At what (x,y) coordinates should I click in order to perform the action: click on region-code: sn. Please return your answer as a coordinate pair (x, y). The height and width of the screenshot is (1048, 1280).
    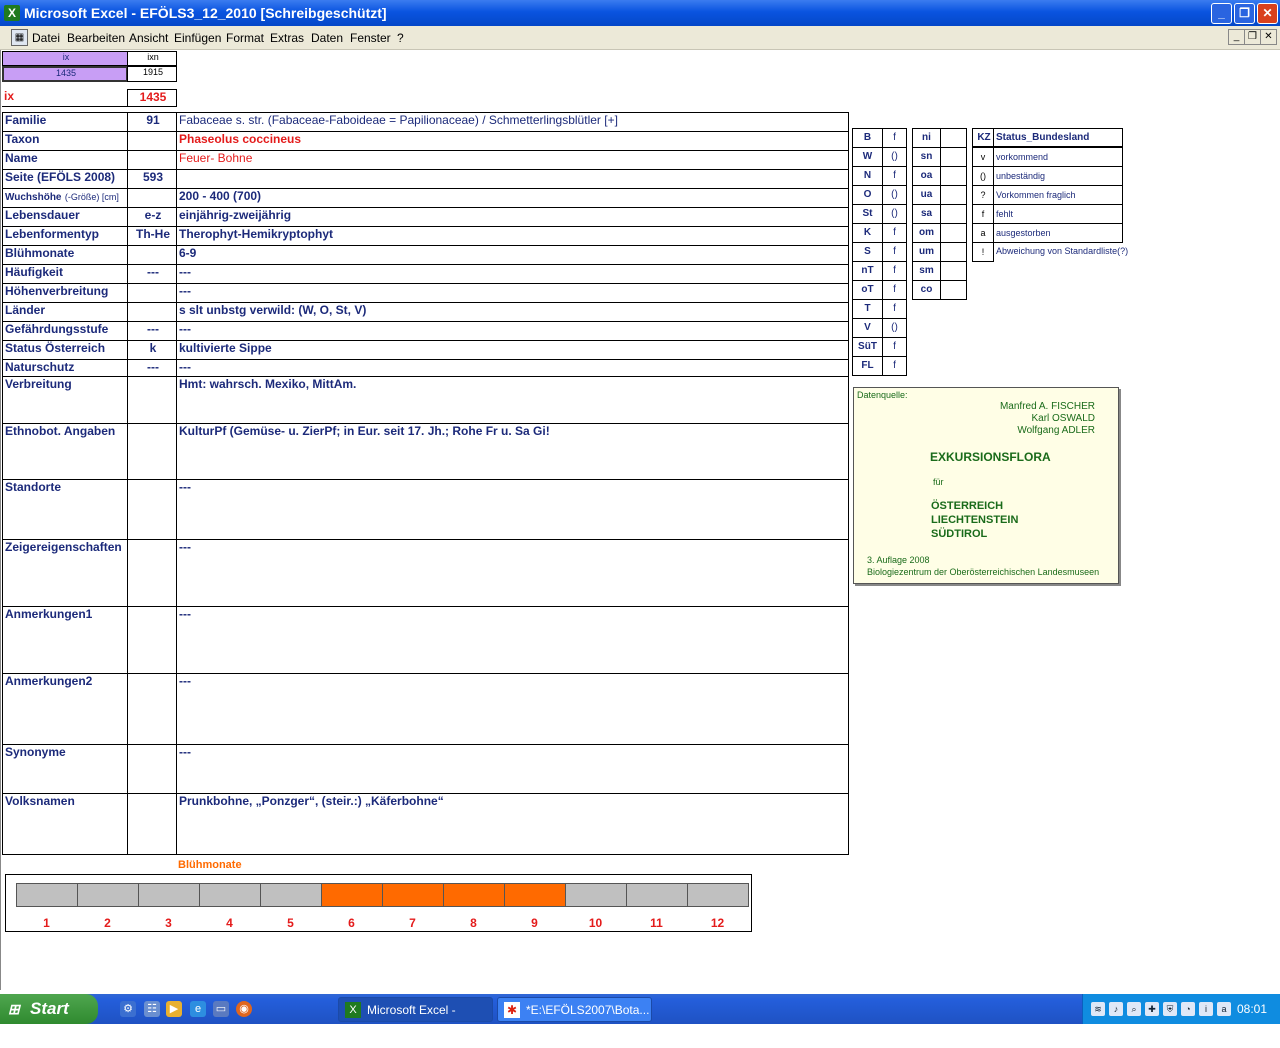
    Looking at the image, I should click on (926, 157).